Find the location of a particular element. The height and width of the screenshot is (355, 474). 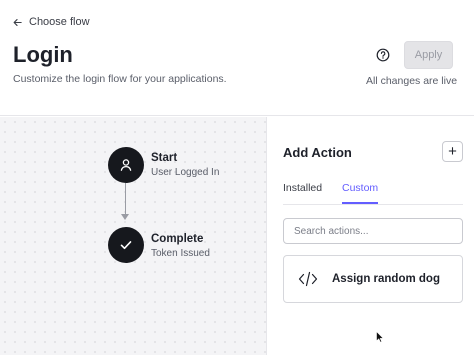

code-icon is located at coordinates (308, 279).